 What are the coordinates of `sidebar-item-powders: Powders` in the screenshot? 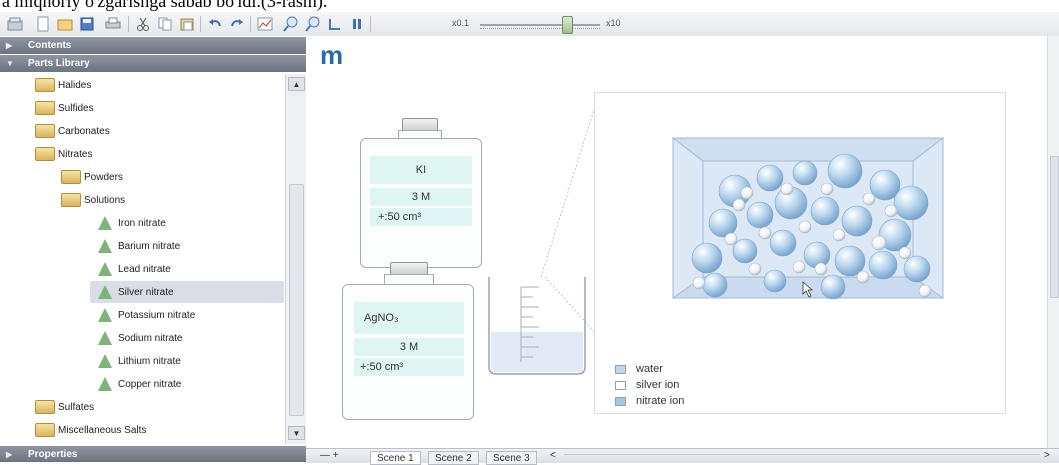 It's located at (91, 177).